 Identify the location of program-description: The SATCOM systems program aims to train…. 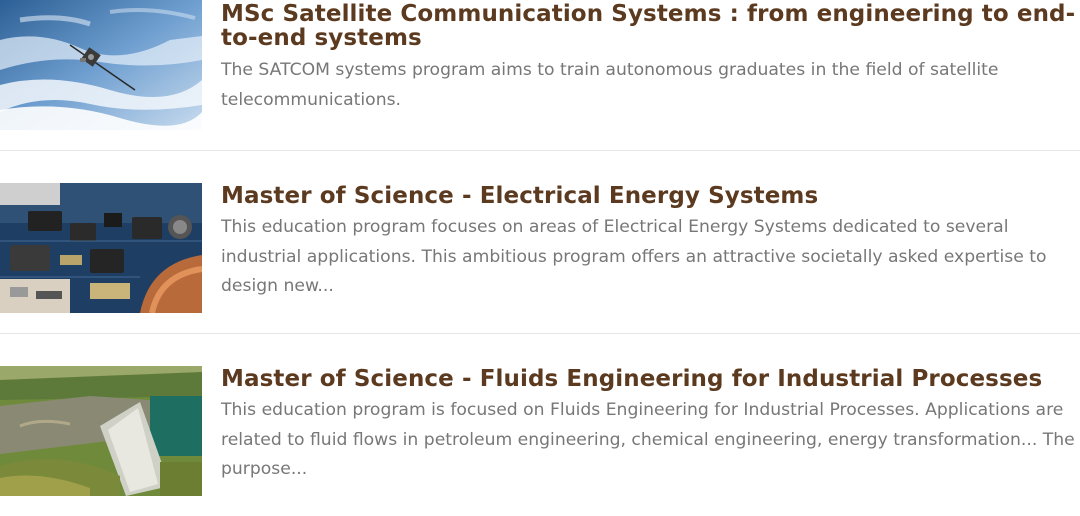
(610, 85).